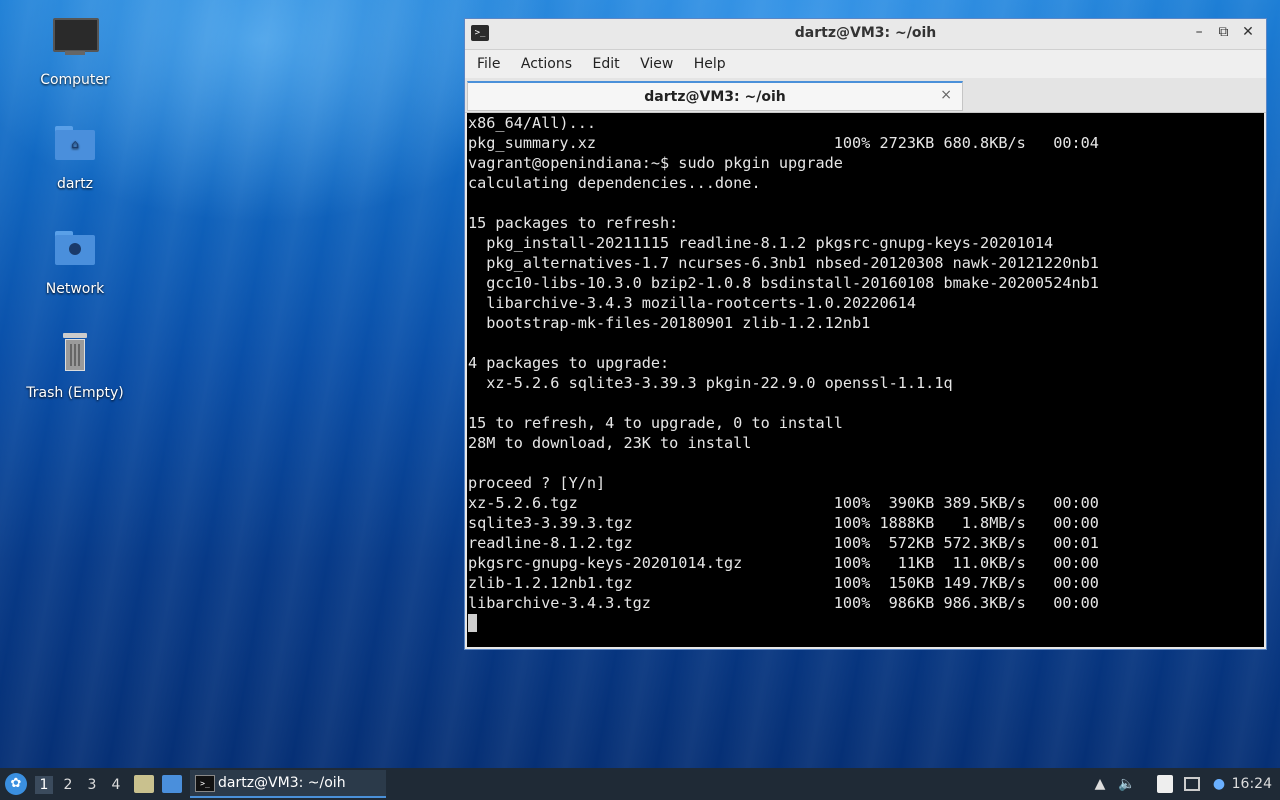 The image size is (1280, 800). I want to click on terminal-line: 4 packages to upgrade:, so click(569, 363).